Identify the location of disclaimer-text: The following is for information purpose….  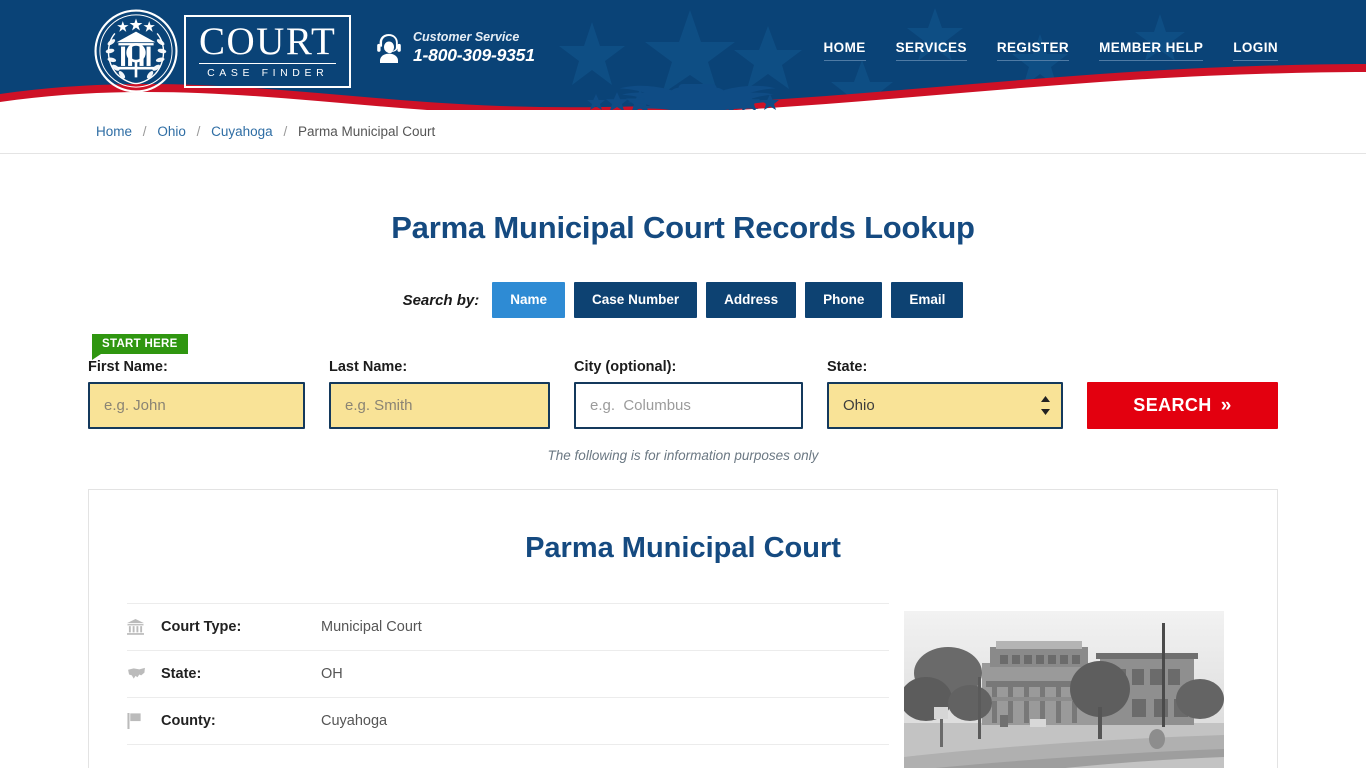
(683, 455).